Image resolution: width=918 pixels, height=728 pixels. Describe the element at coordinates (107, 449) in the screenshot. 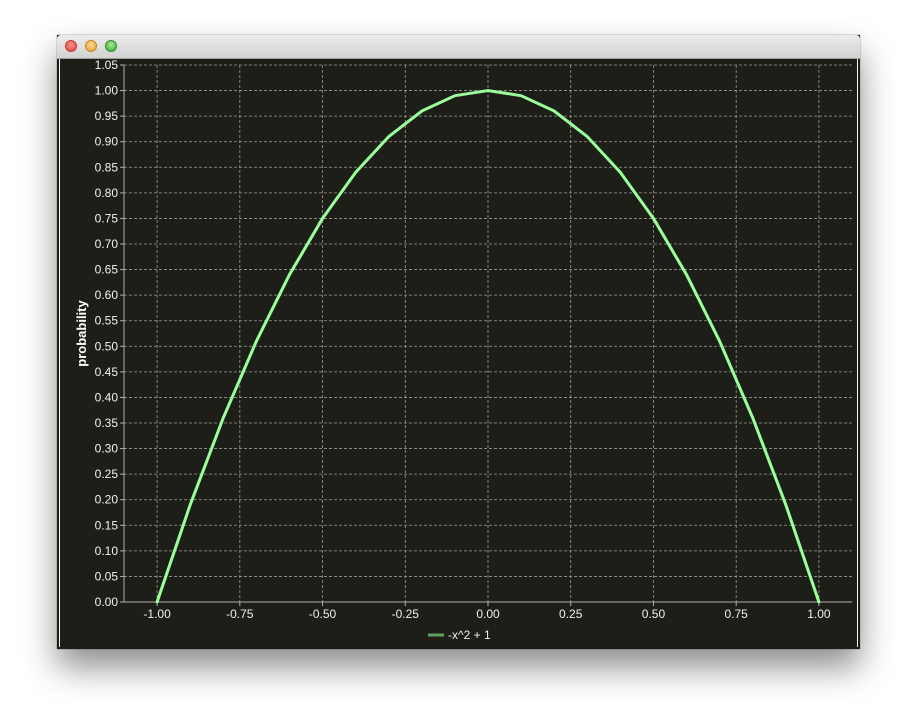

I see `y-tick-label: 0.30` at that location.